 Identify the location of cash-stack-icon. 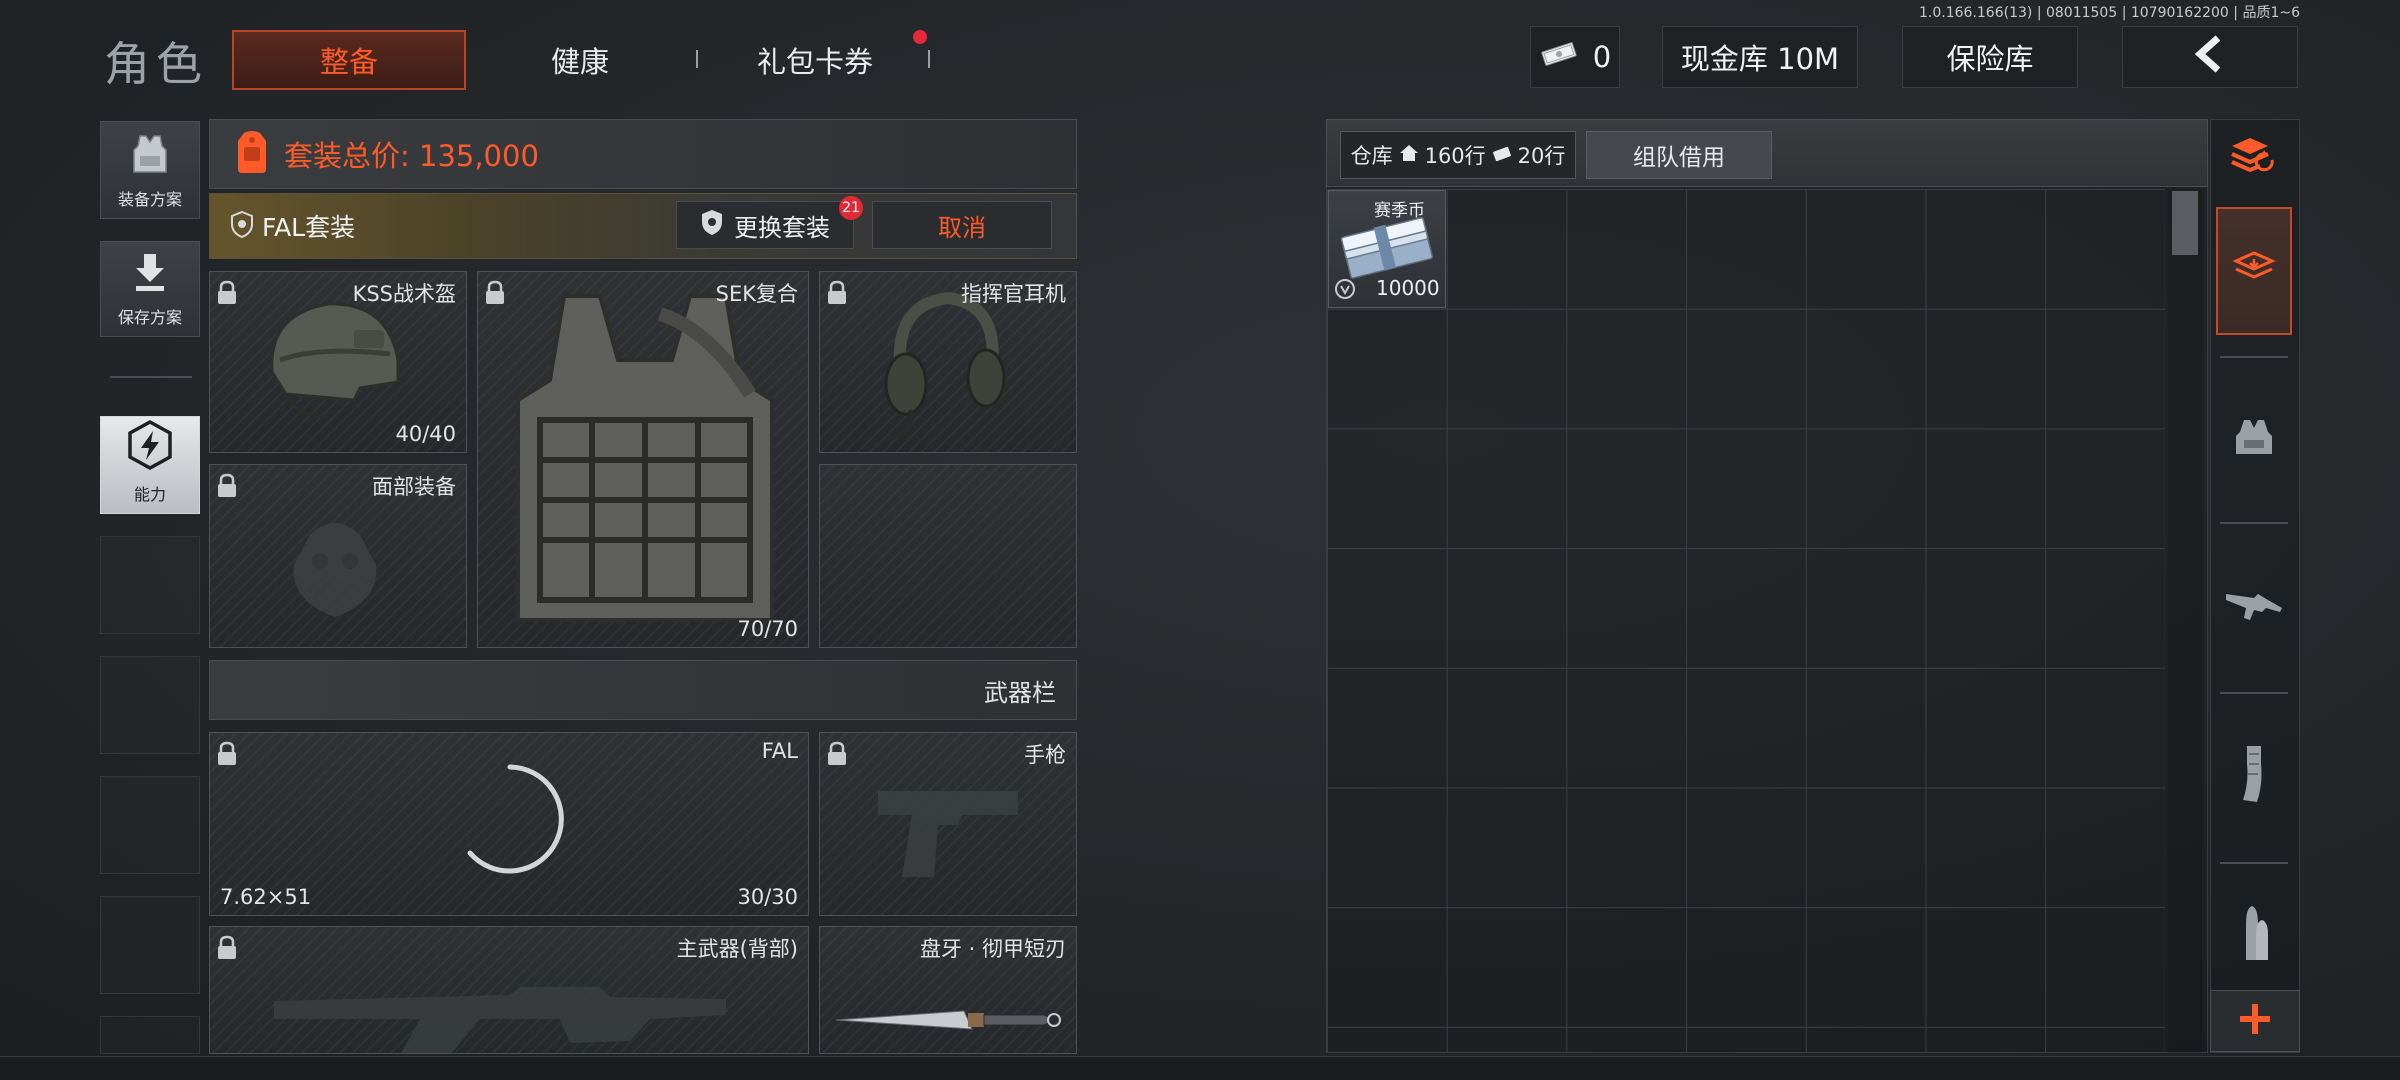
(1387, 248).